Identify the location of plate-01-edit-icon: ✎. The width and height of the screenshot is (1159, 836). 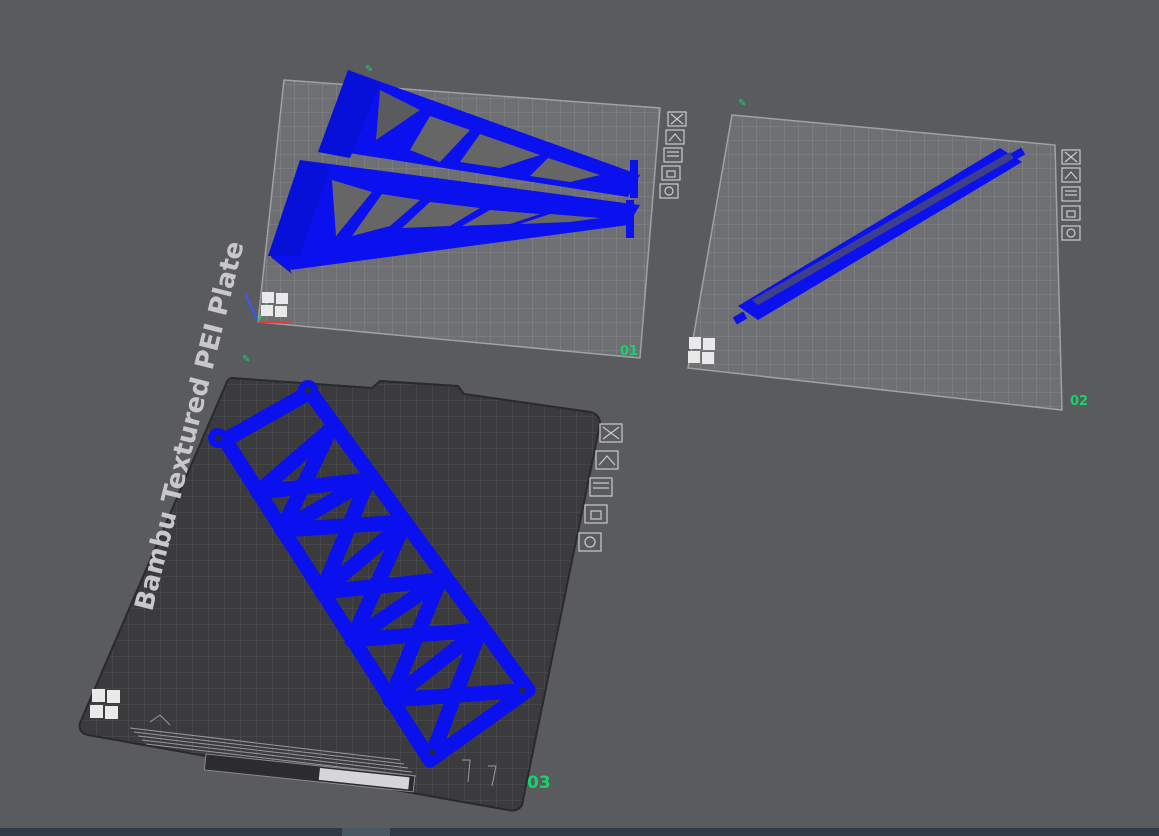
(369, 69).